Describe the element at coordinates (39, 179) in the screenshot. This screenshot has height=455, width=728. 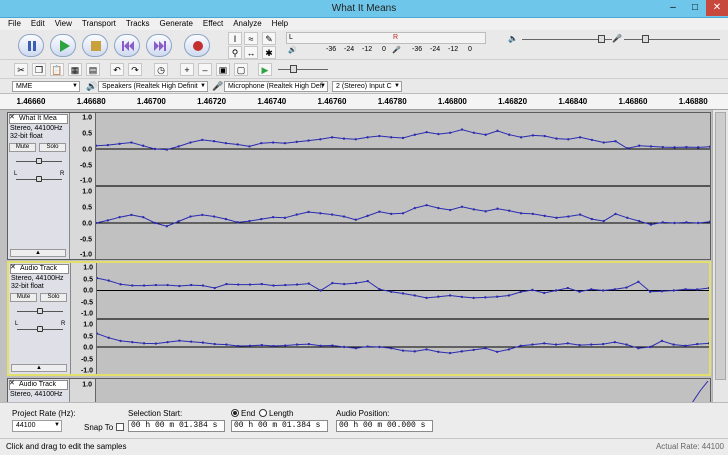
I see `pan-knob` at that location.